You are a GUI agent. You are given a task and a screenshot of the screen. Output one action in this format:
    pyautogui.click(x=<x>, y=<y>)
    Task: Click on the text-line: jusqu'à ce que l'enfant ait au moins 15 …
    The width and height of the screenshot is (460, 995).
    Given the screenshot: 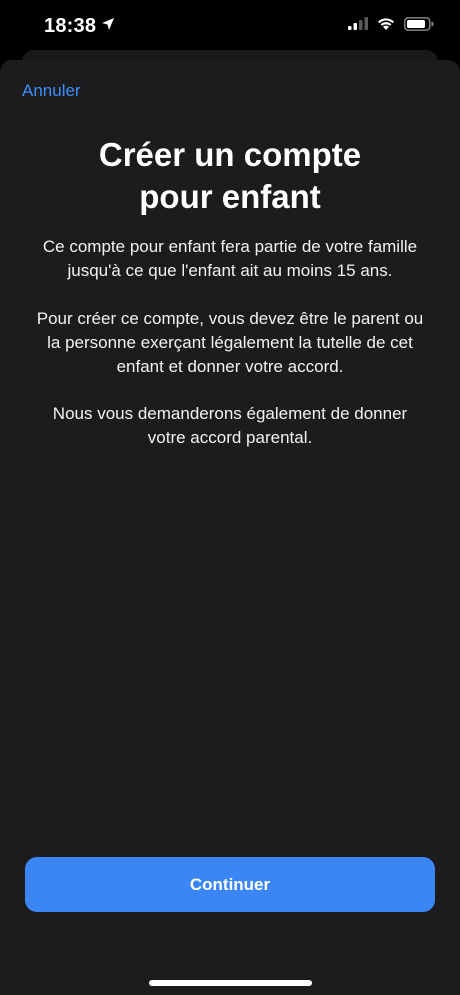 What is the action you would take?
    pyautogui.click(x=230, y=270)
    